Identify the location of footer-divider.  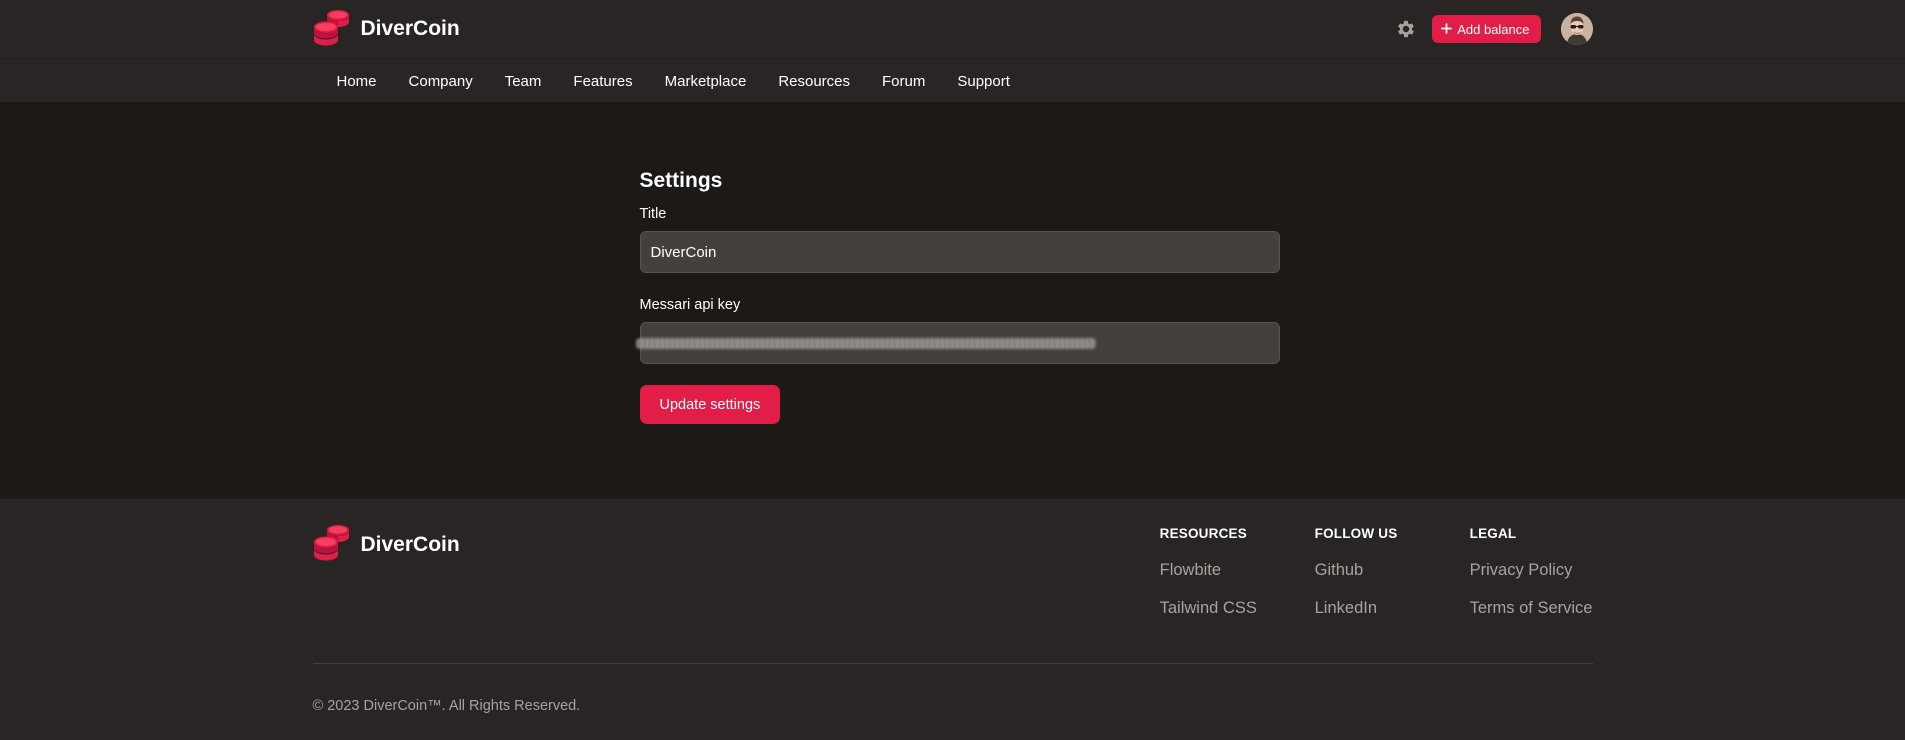
(952, 663).